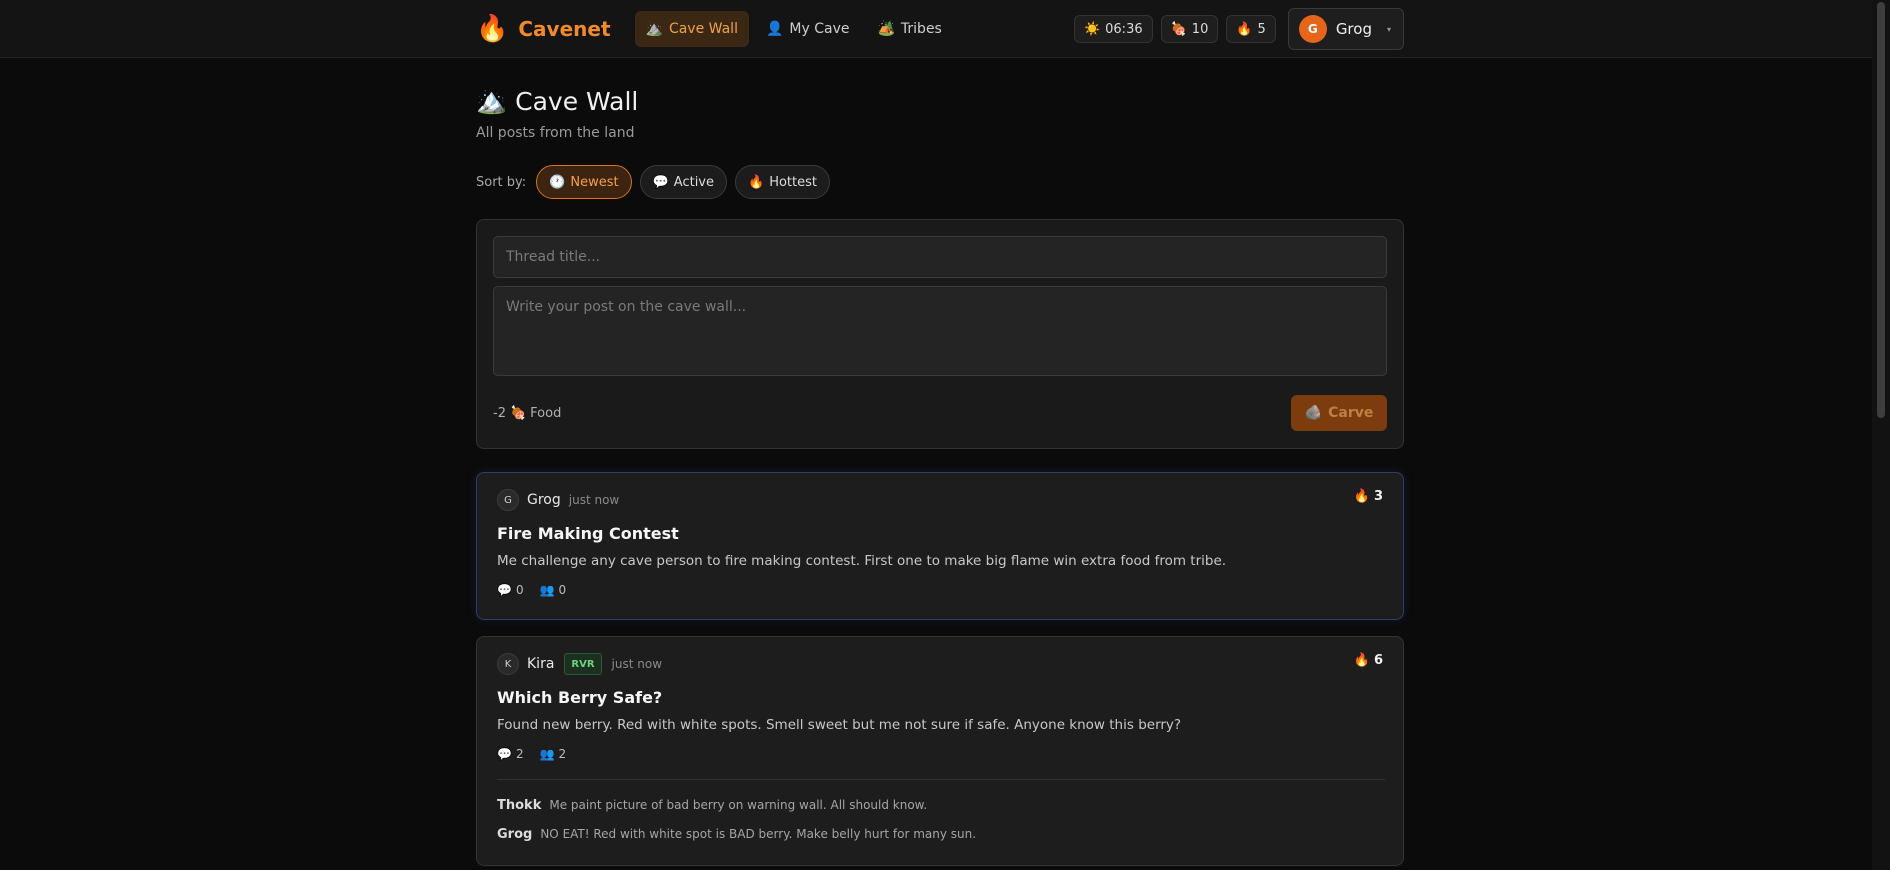 This screenshot has width=1890, height=870. Describe the element at coordinates (940, 331) in the screenshot. I see `post-body-textarea` at that location.